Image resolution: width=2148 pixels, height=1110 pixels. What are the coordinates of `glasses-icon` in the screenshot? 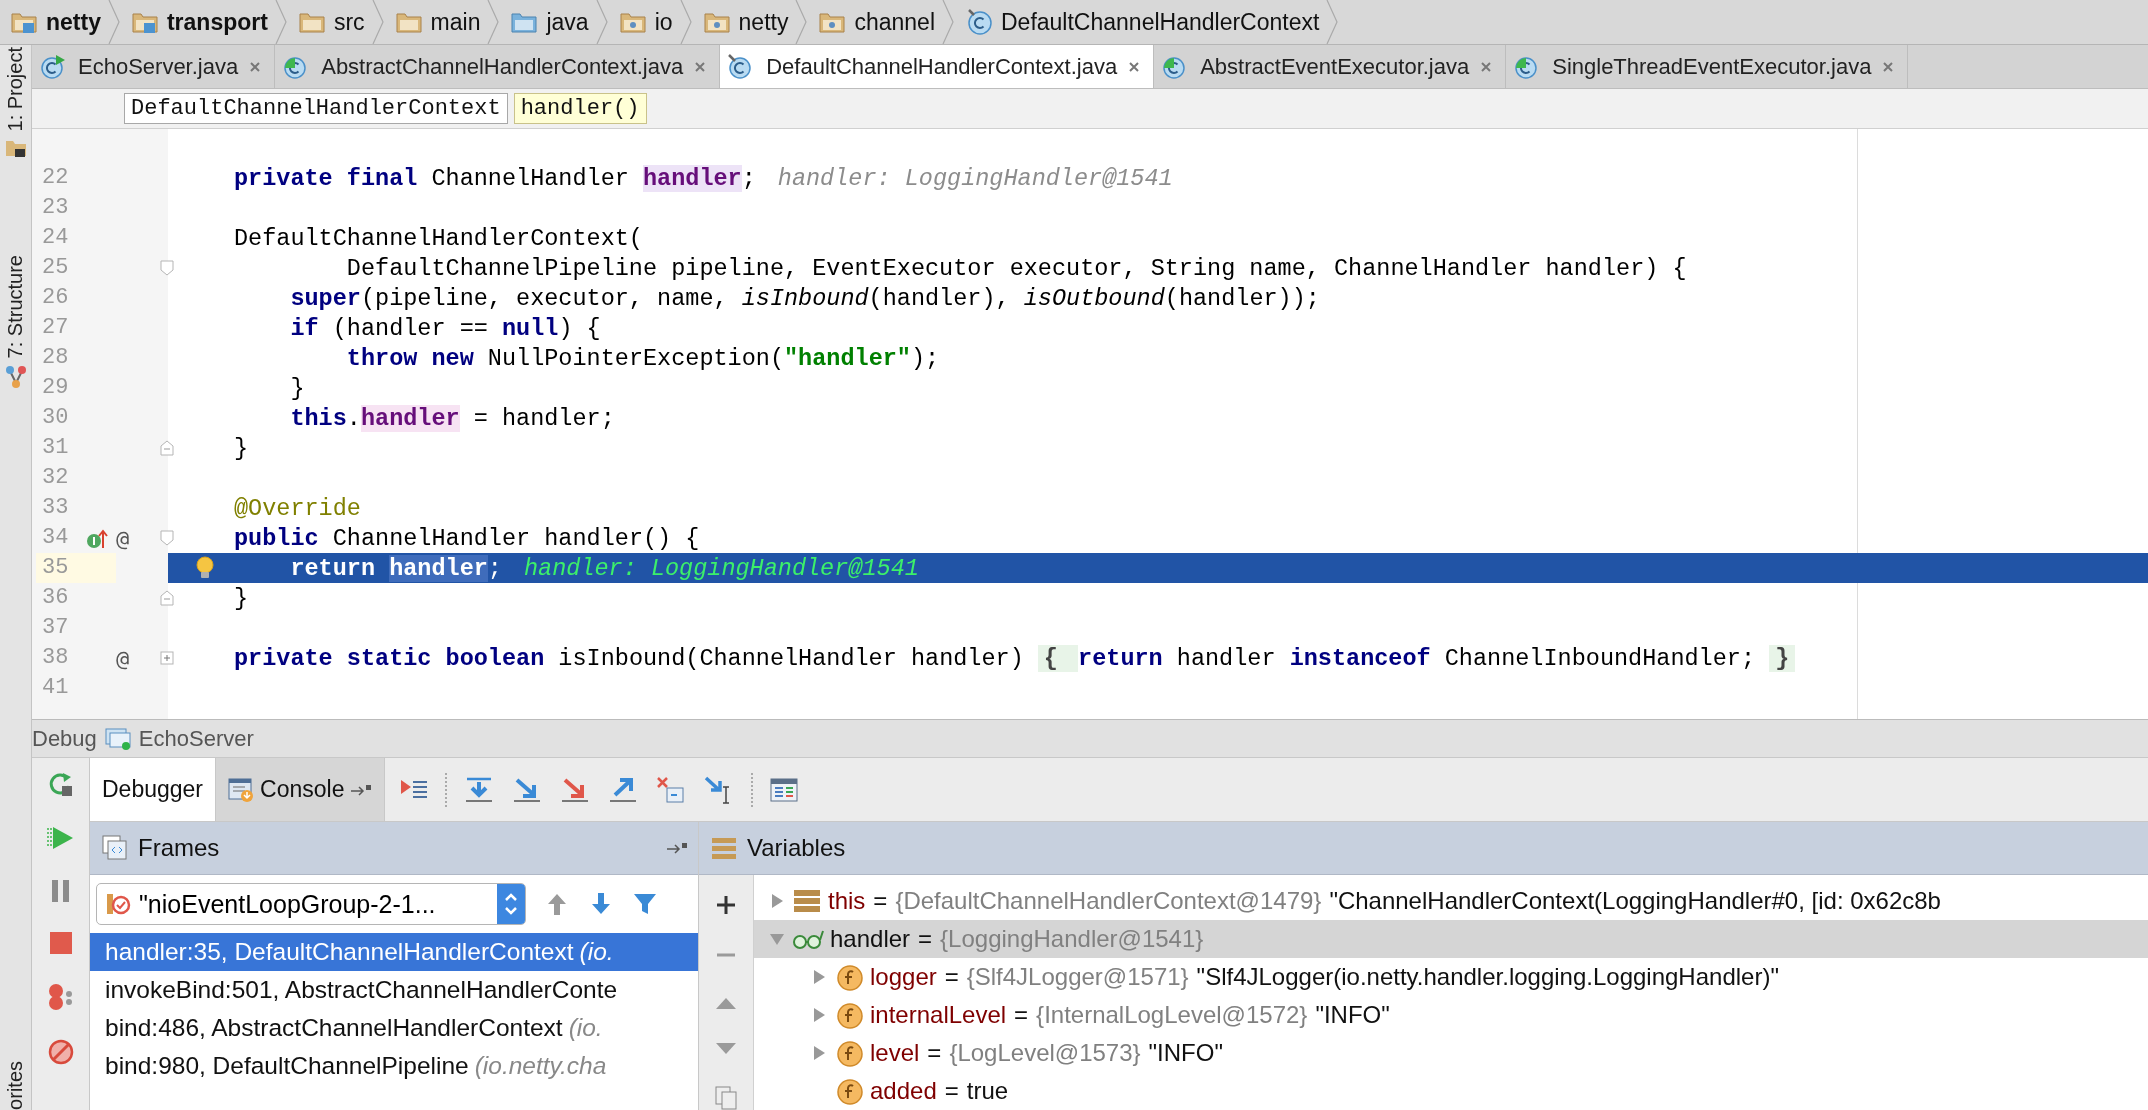 It's located at (808, 939).